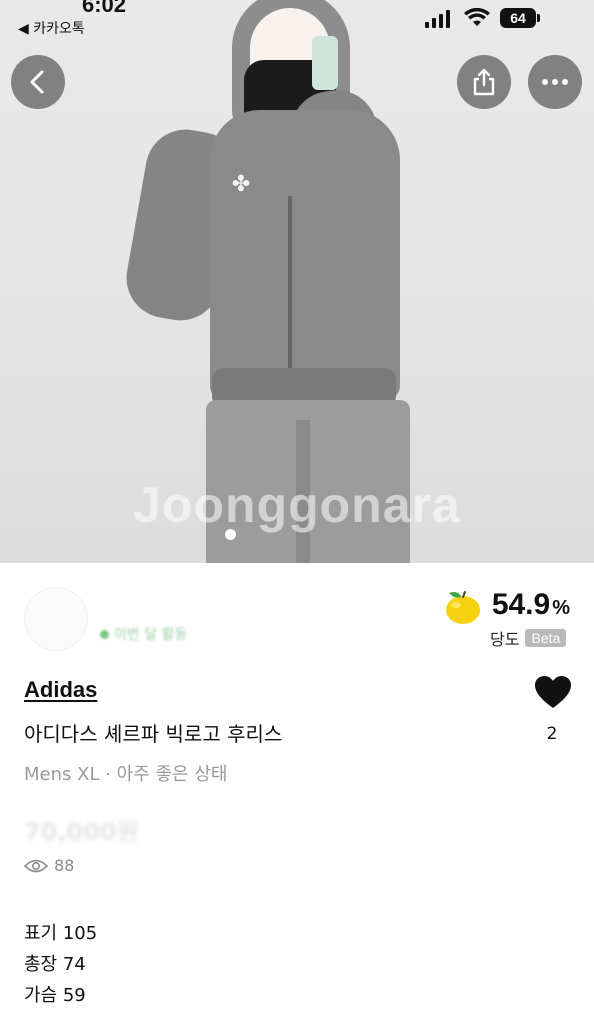 The width and height of the screenshot is (594, 1024). Describe the element at coordinates (61, 933) in the screenshot. I see `description-line: 표기 105` at that location.